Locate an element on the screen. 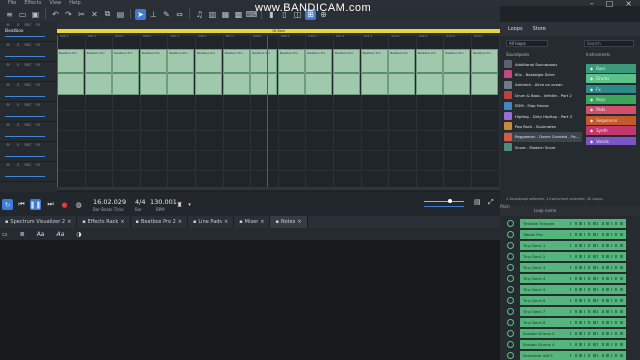 The width and height of the screenshot is (640, 360). soundpool-item: 80s - Nostalgia Drive is located at coordinates (543, 74).